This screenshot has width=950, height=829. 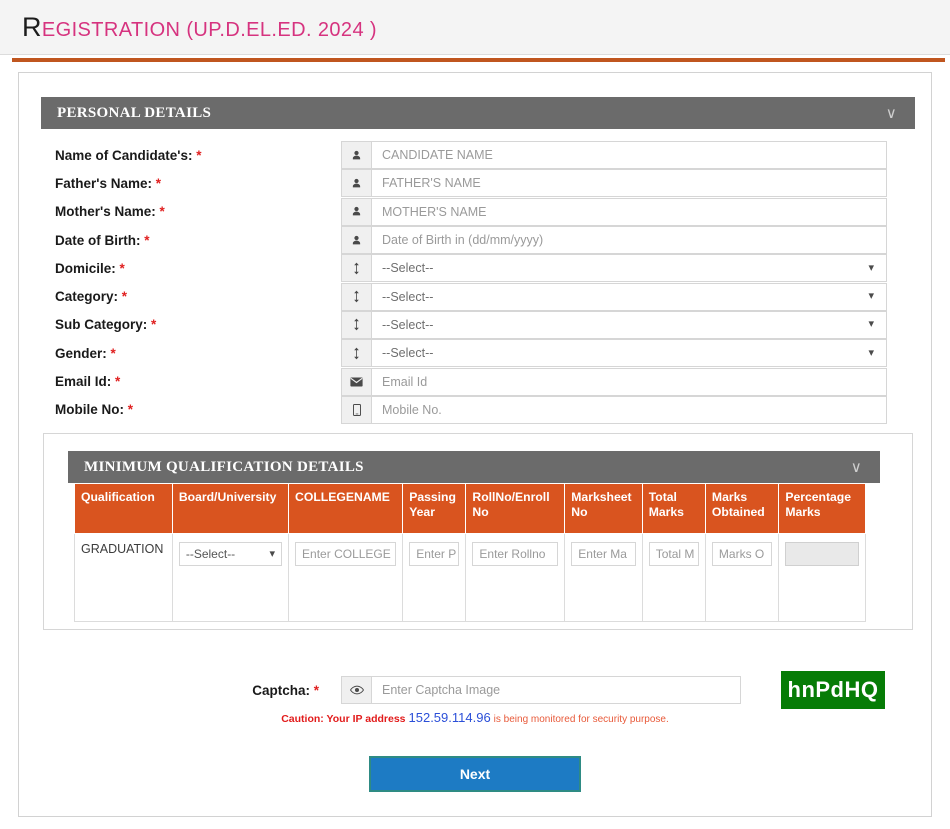 What do you see at coordinates (224, 466) in the screenshot?
I see `qualification-details-title: MINIMUM QUALIFICATION DETAILS` at bounding box center [224, 466].